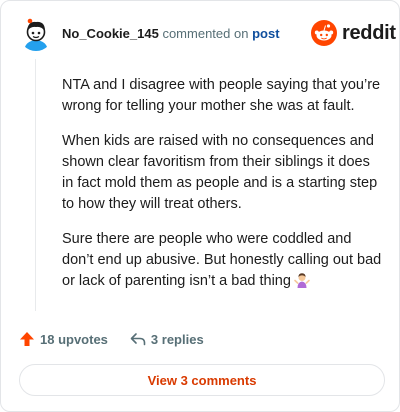 The width and height of the screenshot is (400, 412). I want to click on reddit-alien-icon, so click(324, 33).